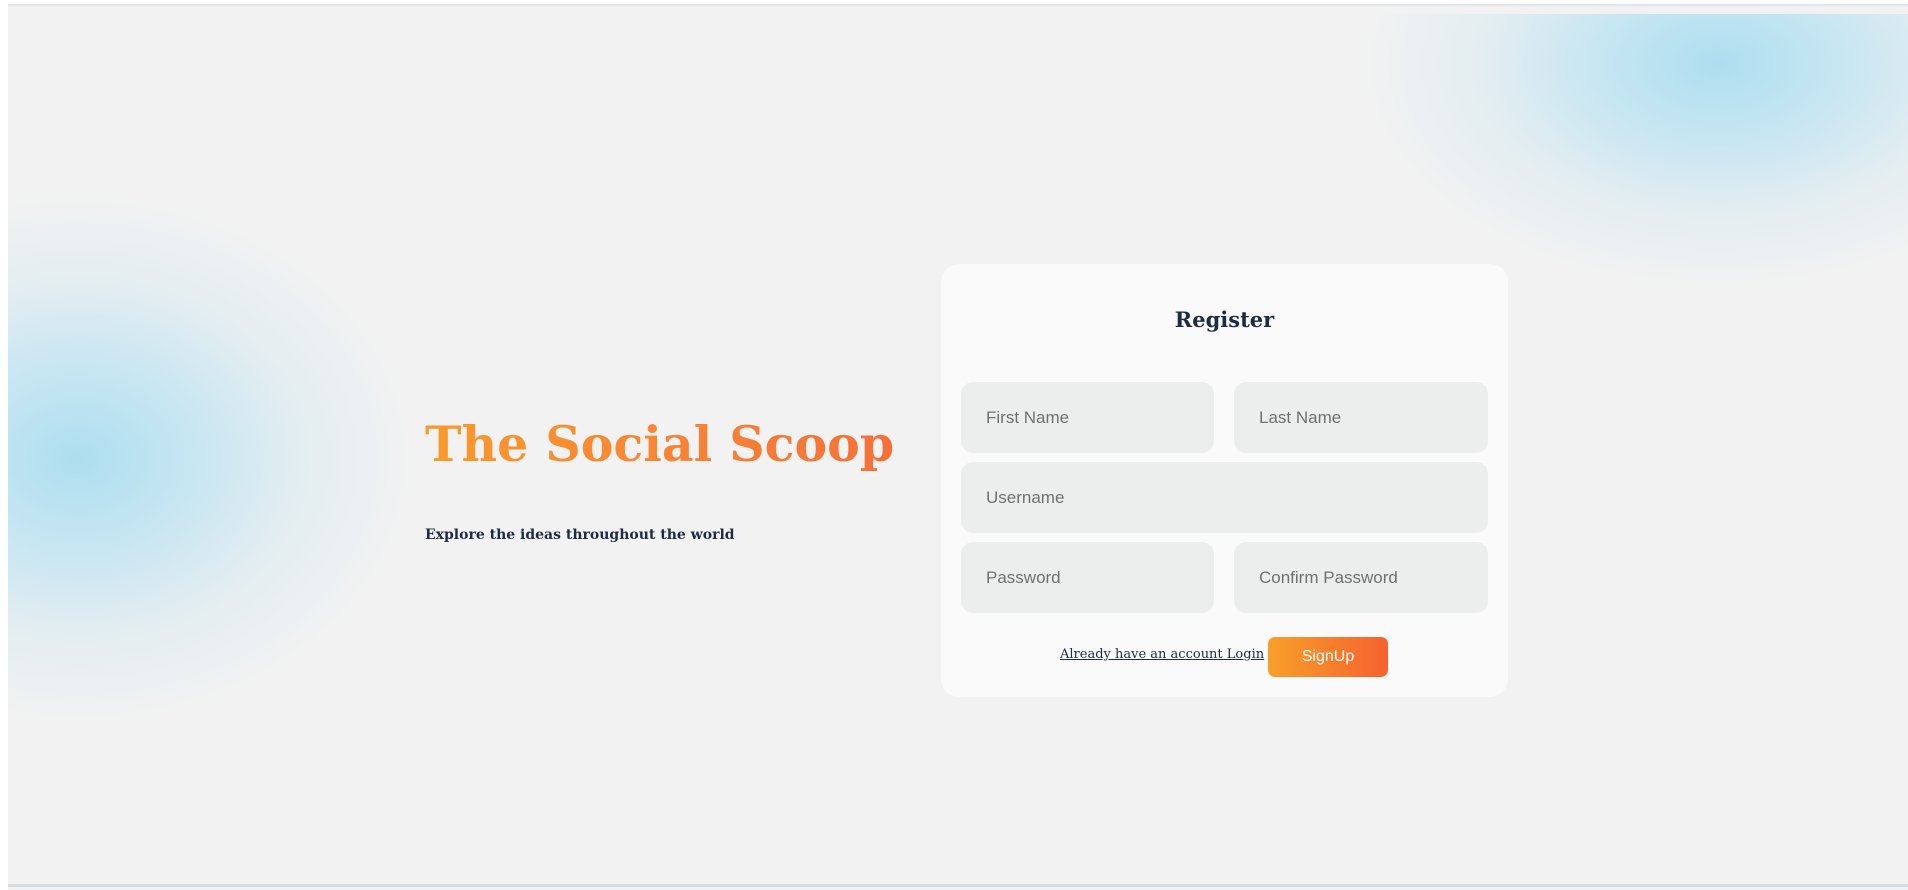 The height and width of the screenshot is (890, 1908). I want to click on first-name-input, so click(1087, 417).